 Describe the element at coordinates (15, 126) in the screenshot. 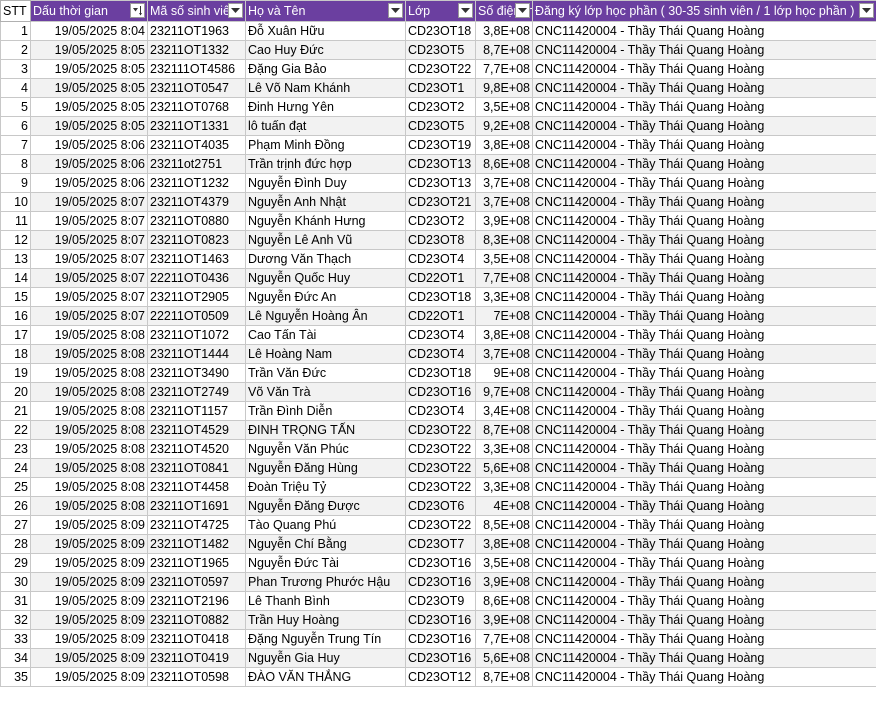

I see `cell-stt: 6` at that location.